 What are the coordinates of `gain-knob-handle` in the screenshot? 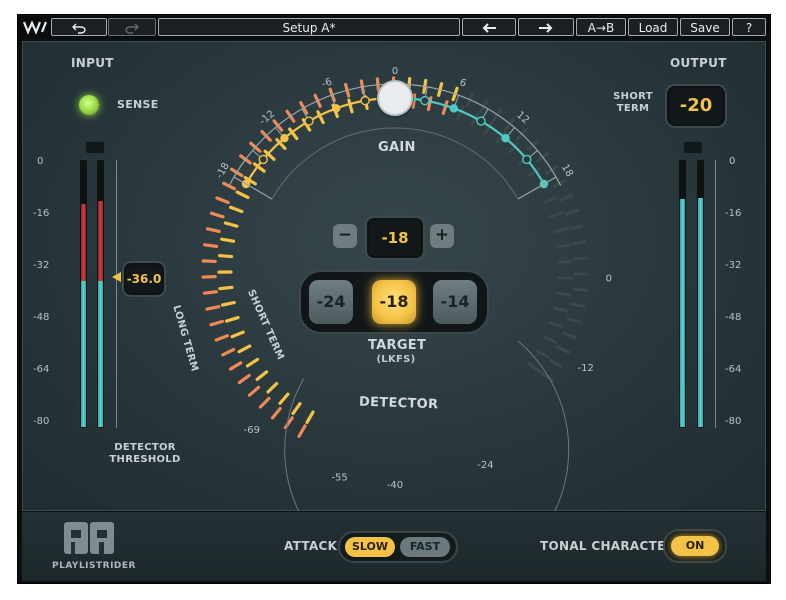 It's located at (395, 98).